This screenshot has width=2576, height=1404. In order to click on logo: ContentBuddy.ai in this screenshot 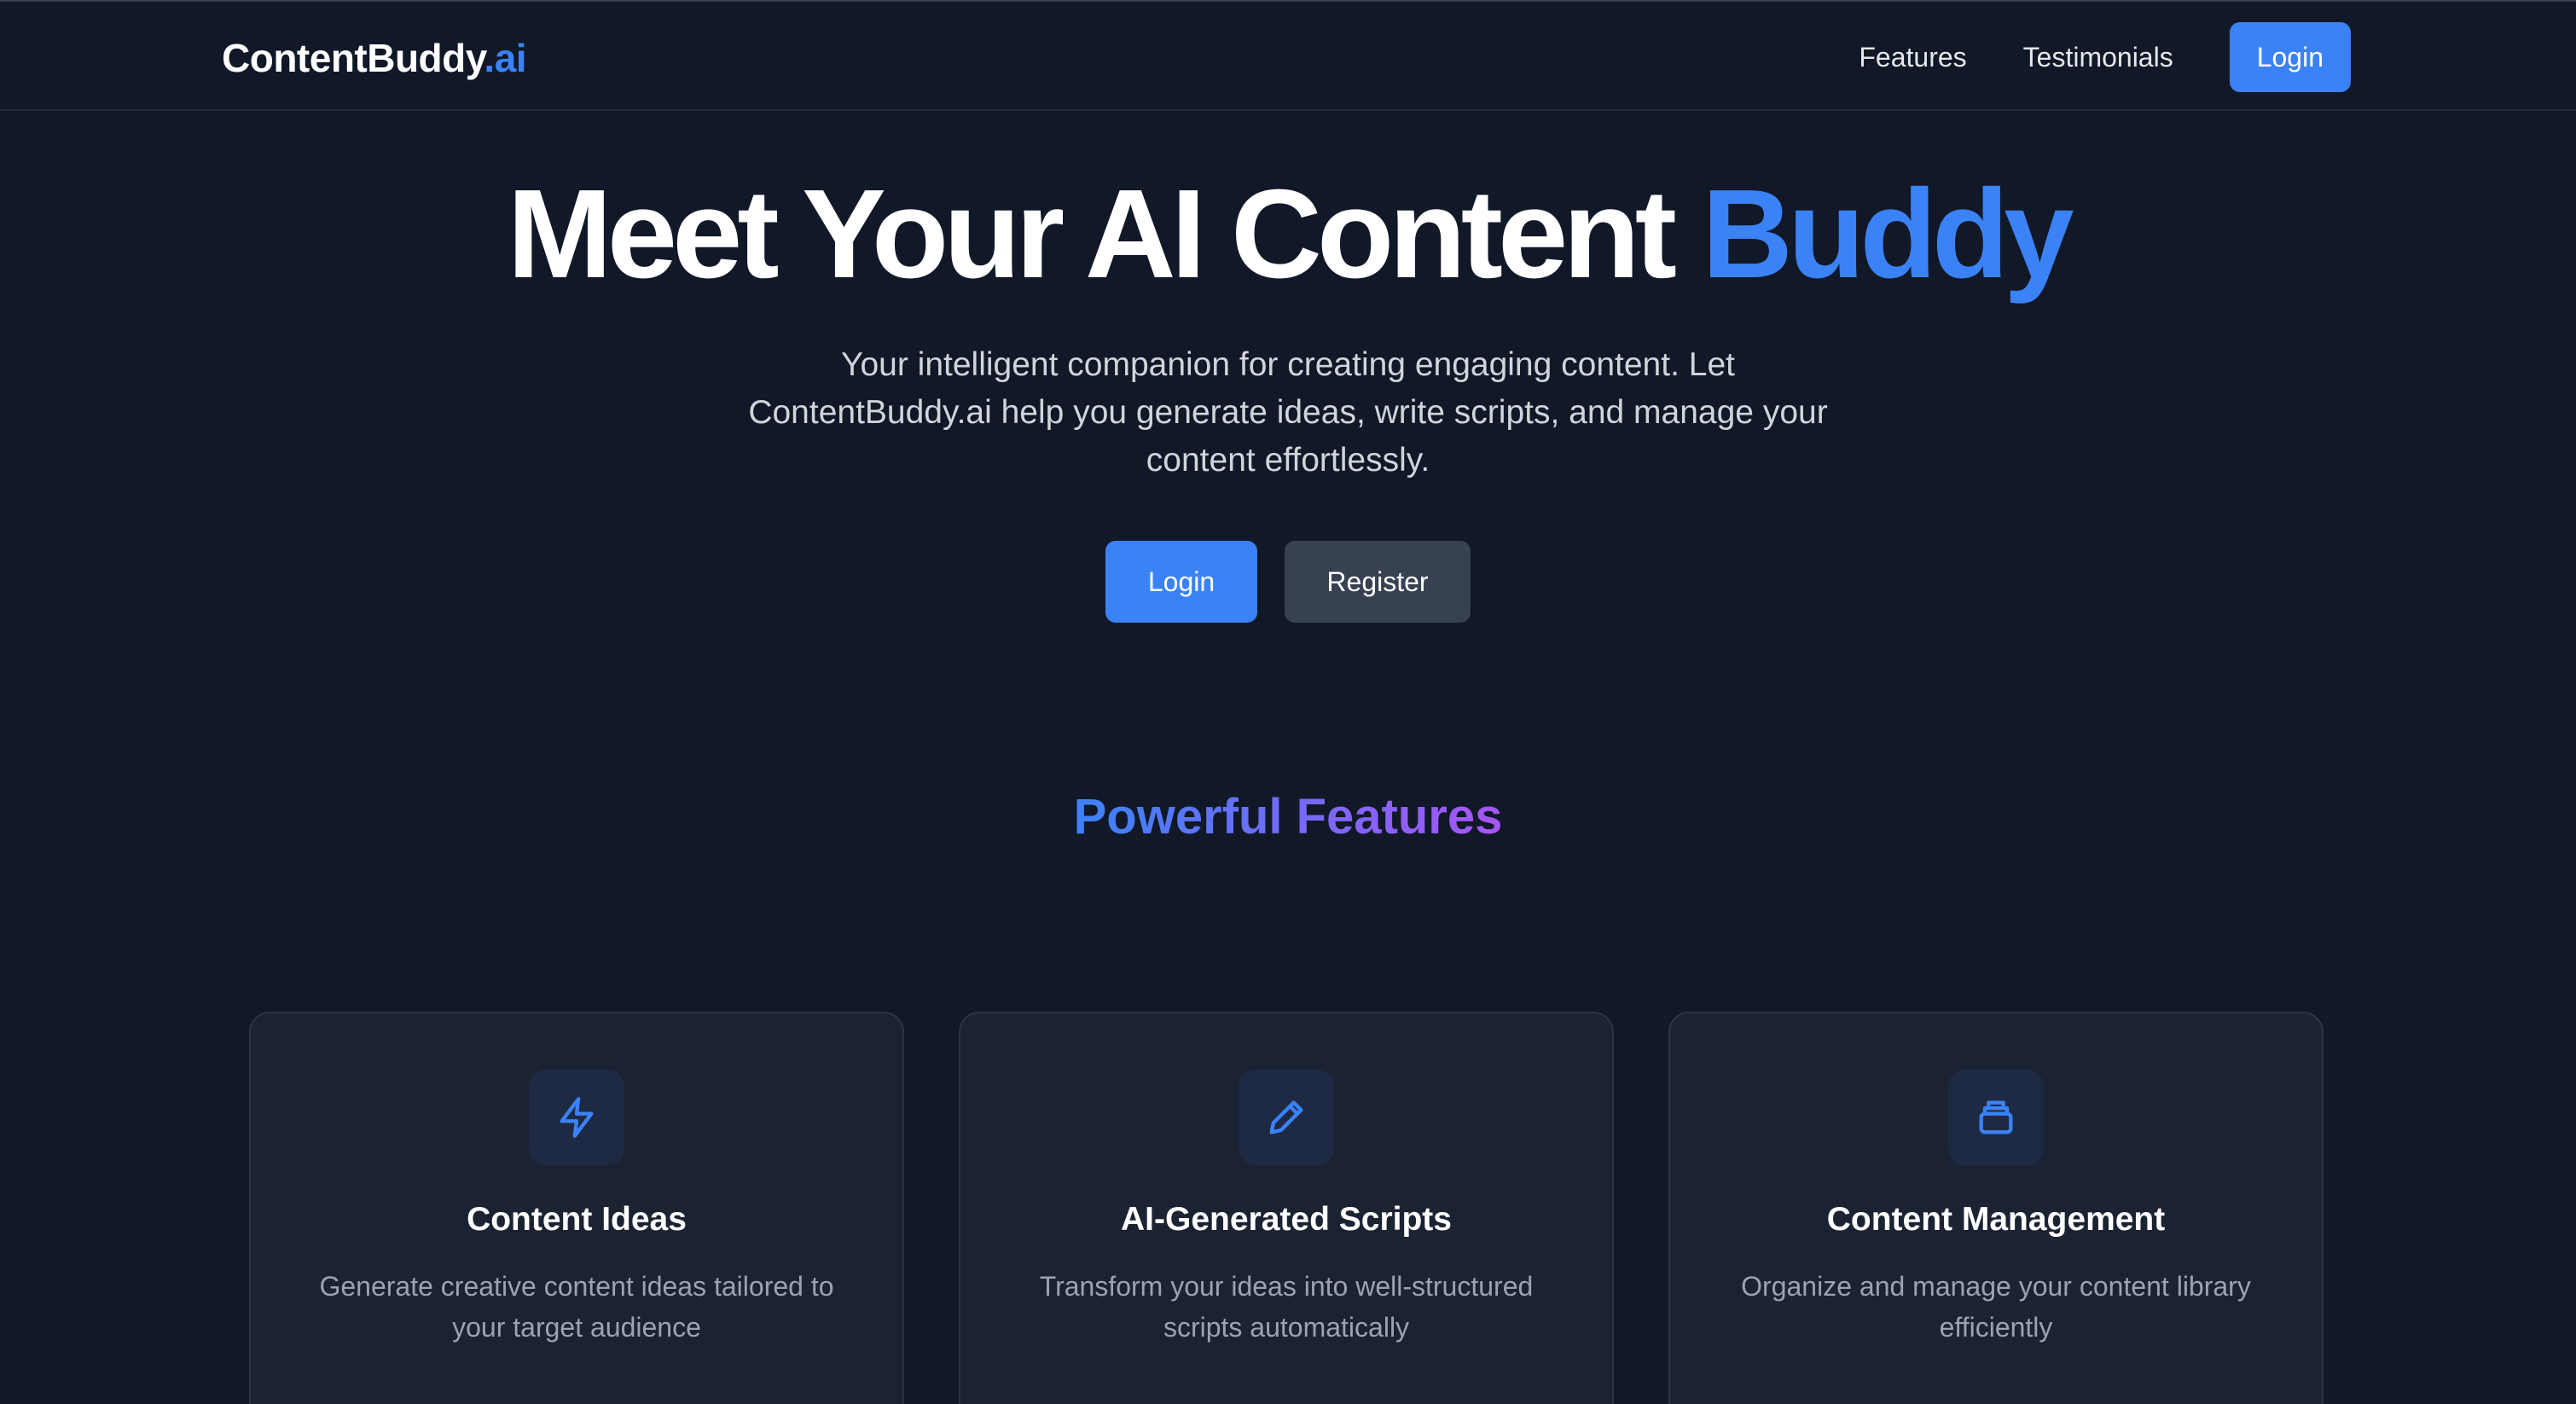, I will do `click(374, 58)`.